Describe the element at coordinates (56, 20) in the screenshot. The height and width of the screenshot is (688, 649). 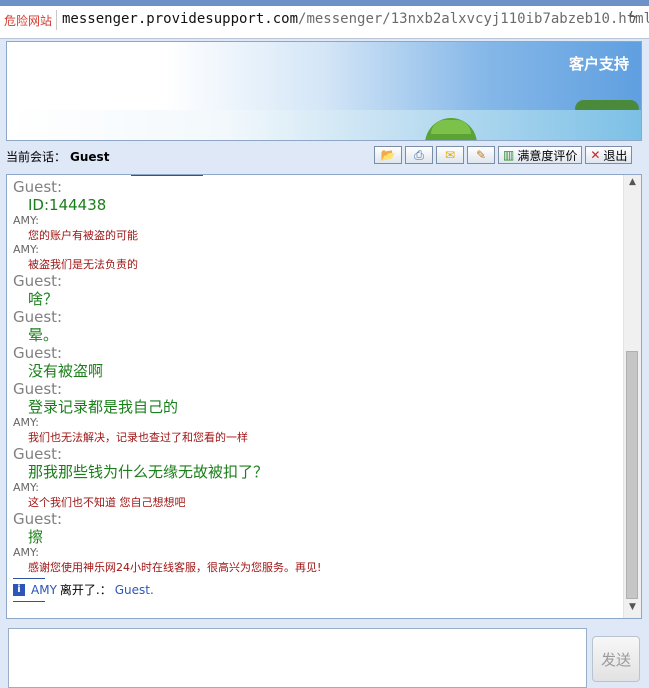
I see `address-separator` at that location.